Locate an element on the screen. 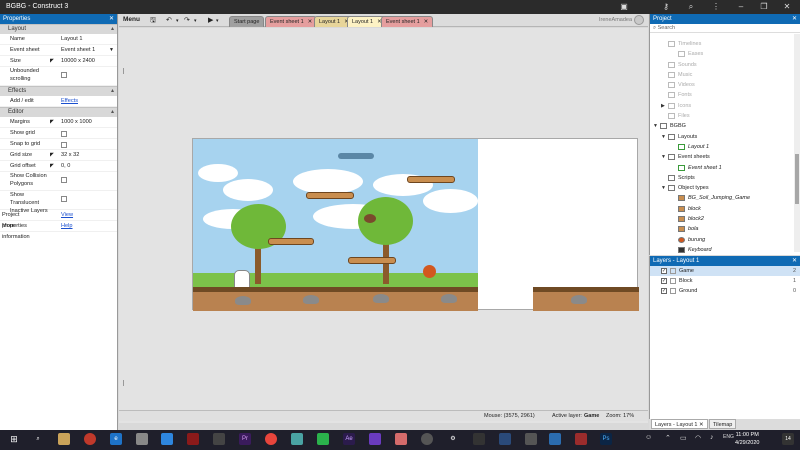  notification-badge: 14 is located at coordinates (788, 439).